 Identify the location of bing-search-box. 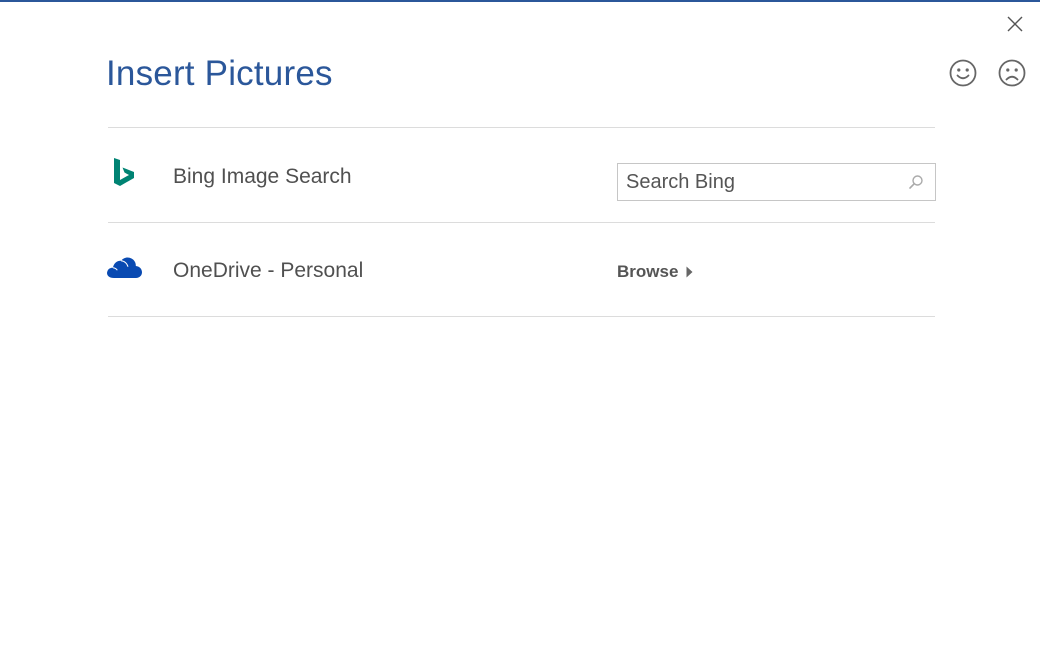
(776, 182).